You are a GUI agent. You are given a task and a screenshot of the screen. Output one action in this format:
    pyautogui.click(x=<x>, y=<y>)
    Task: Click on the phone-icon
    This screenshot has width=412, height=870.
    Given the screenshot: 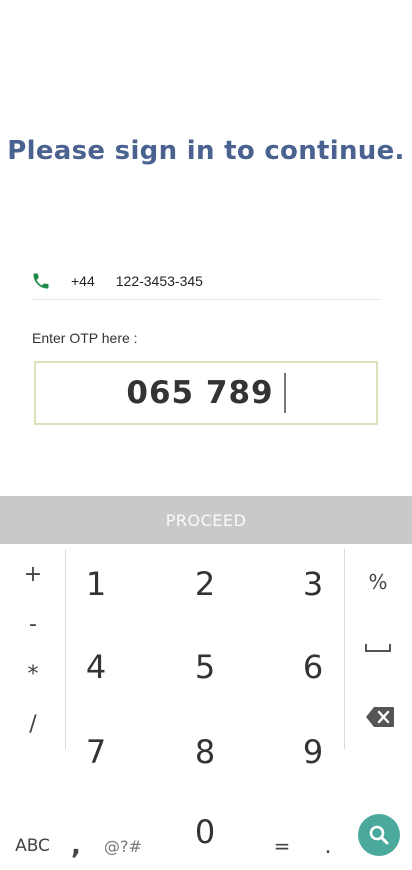 What is the action you would take?
    pyautogui.click(x=41, y=281)
    